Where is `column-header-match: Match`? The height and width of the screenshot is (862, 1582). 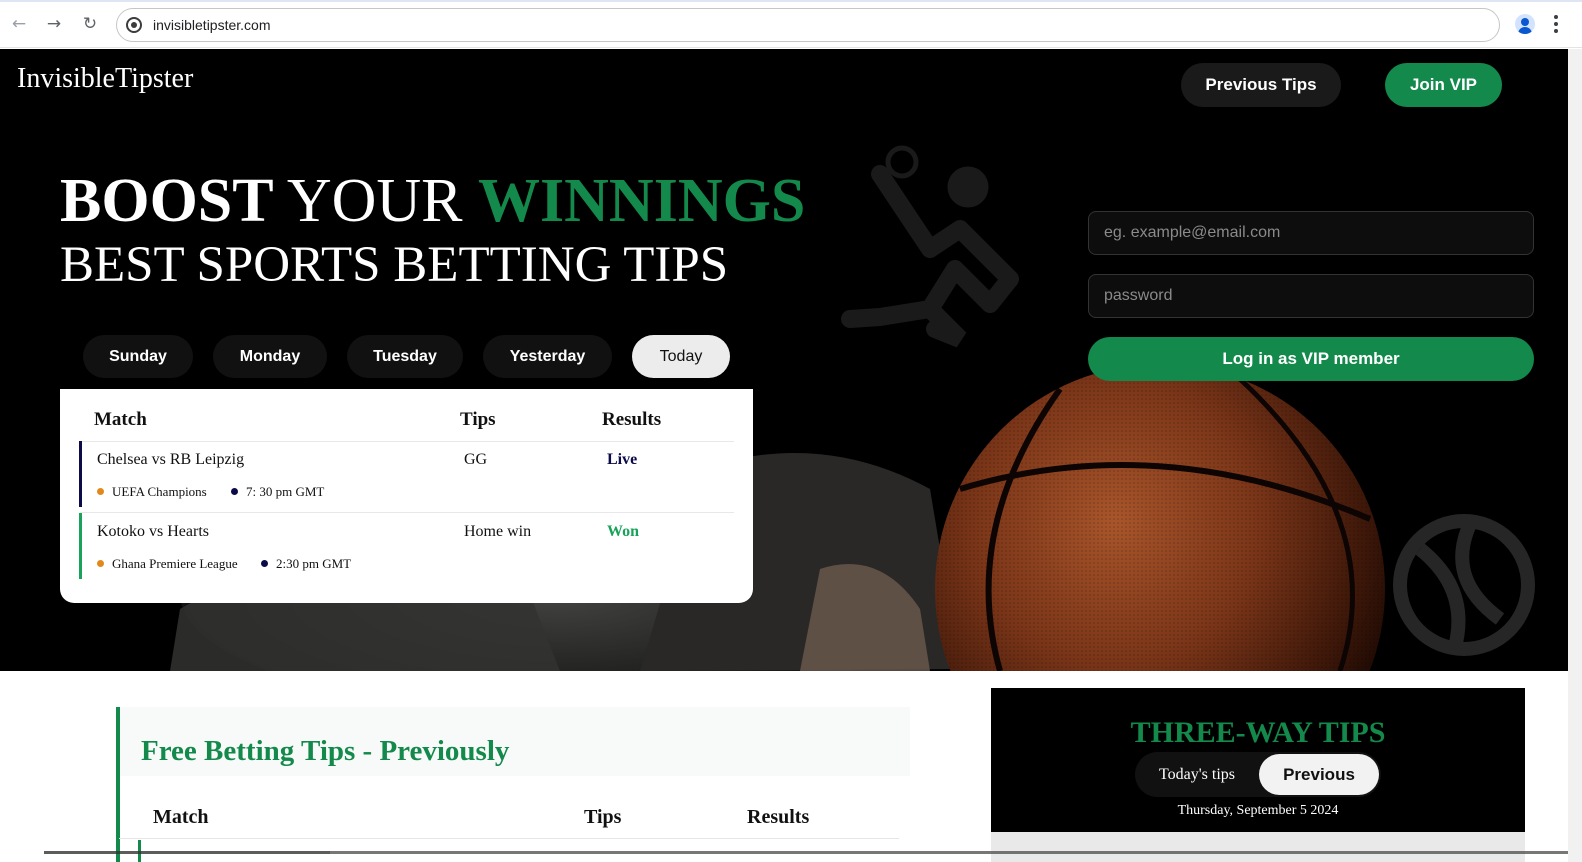 column-header-match: Match is located at coordinates (120, 419).